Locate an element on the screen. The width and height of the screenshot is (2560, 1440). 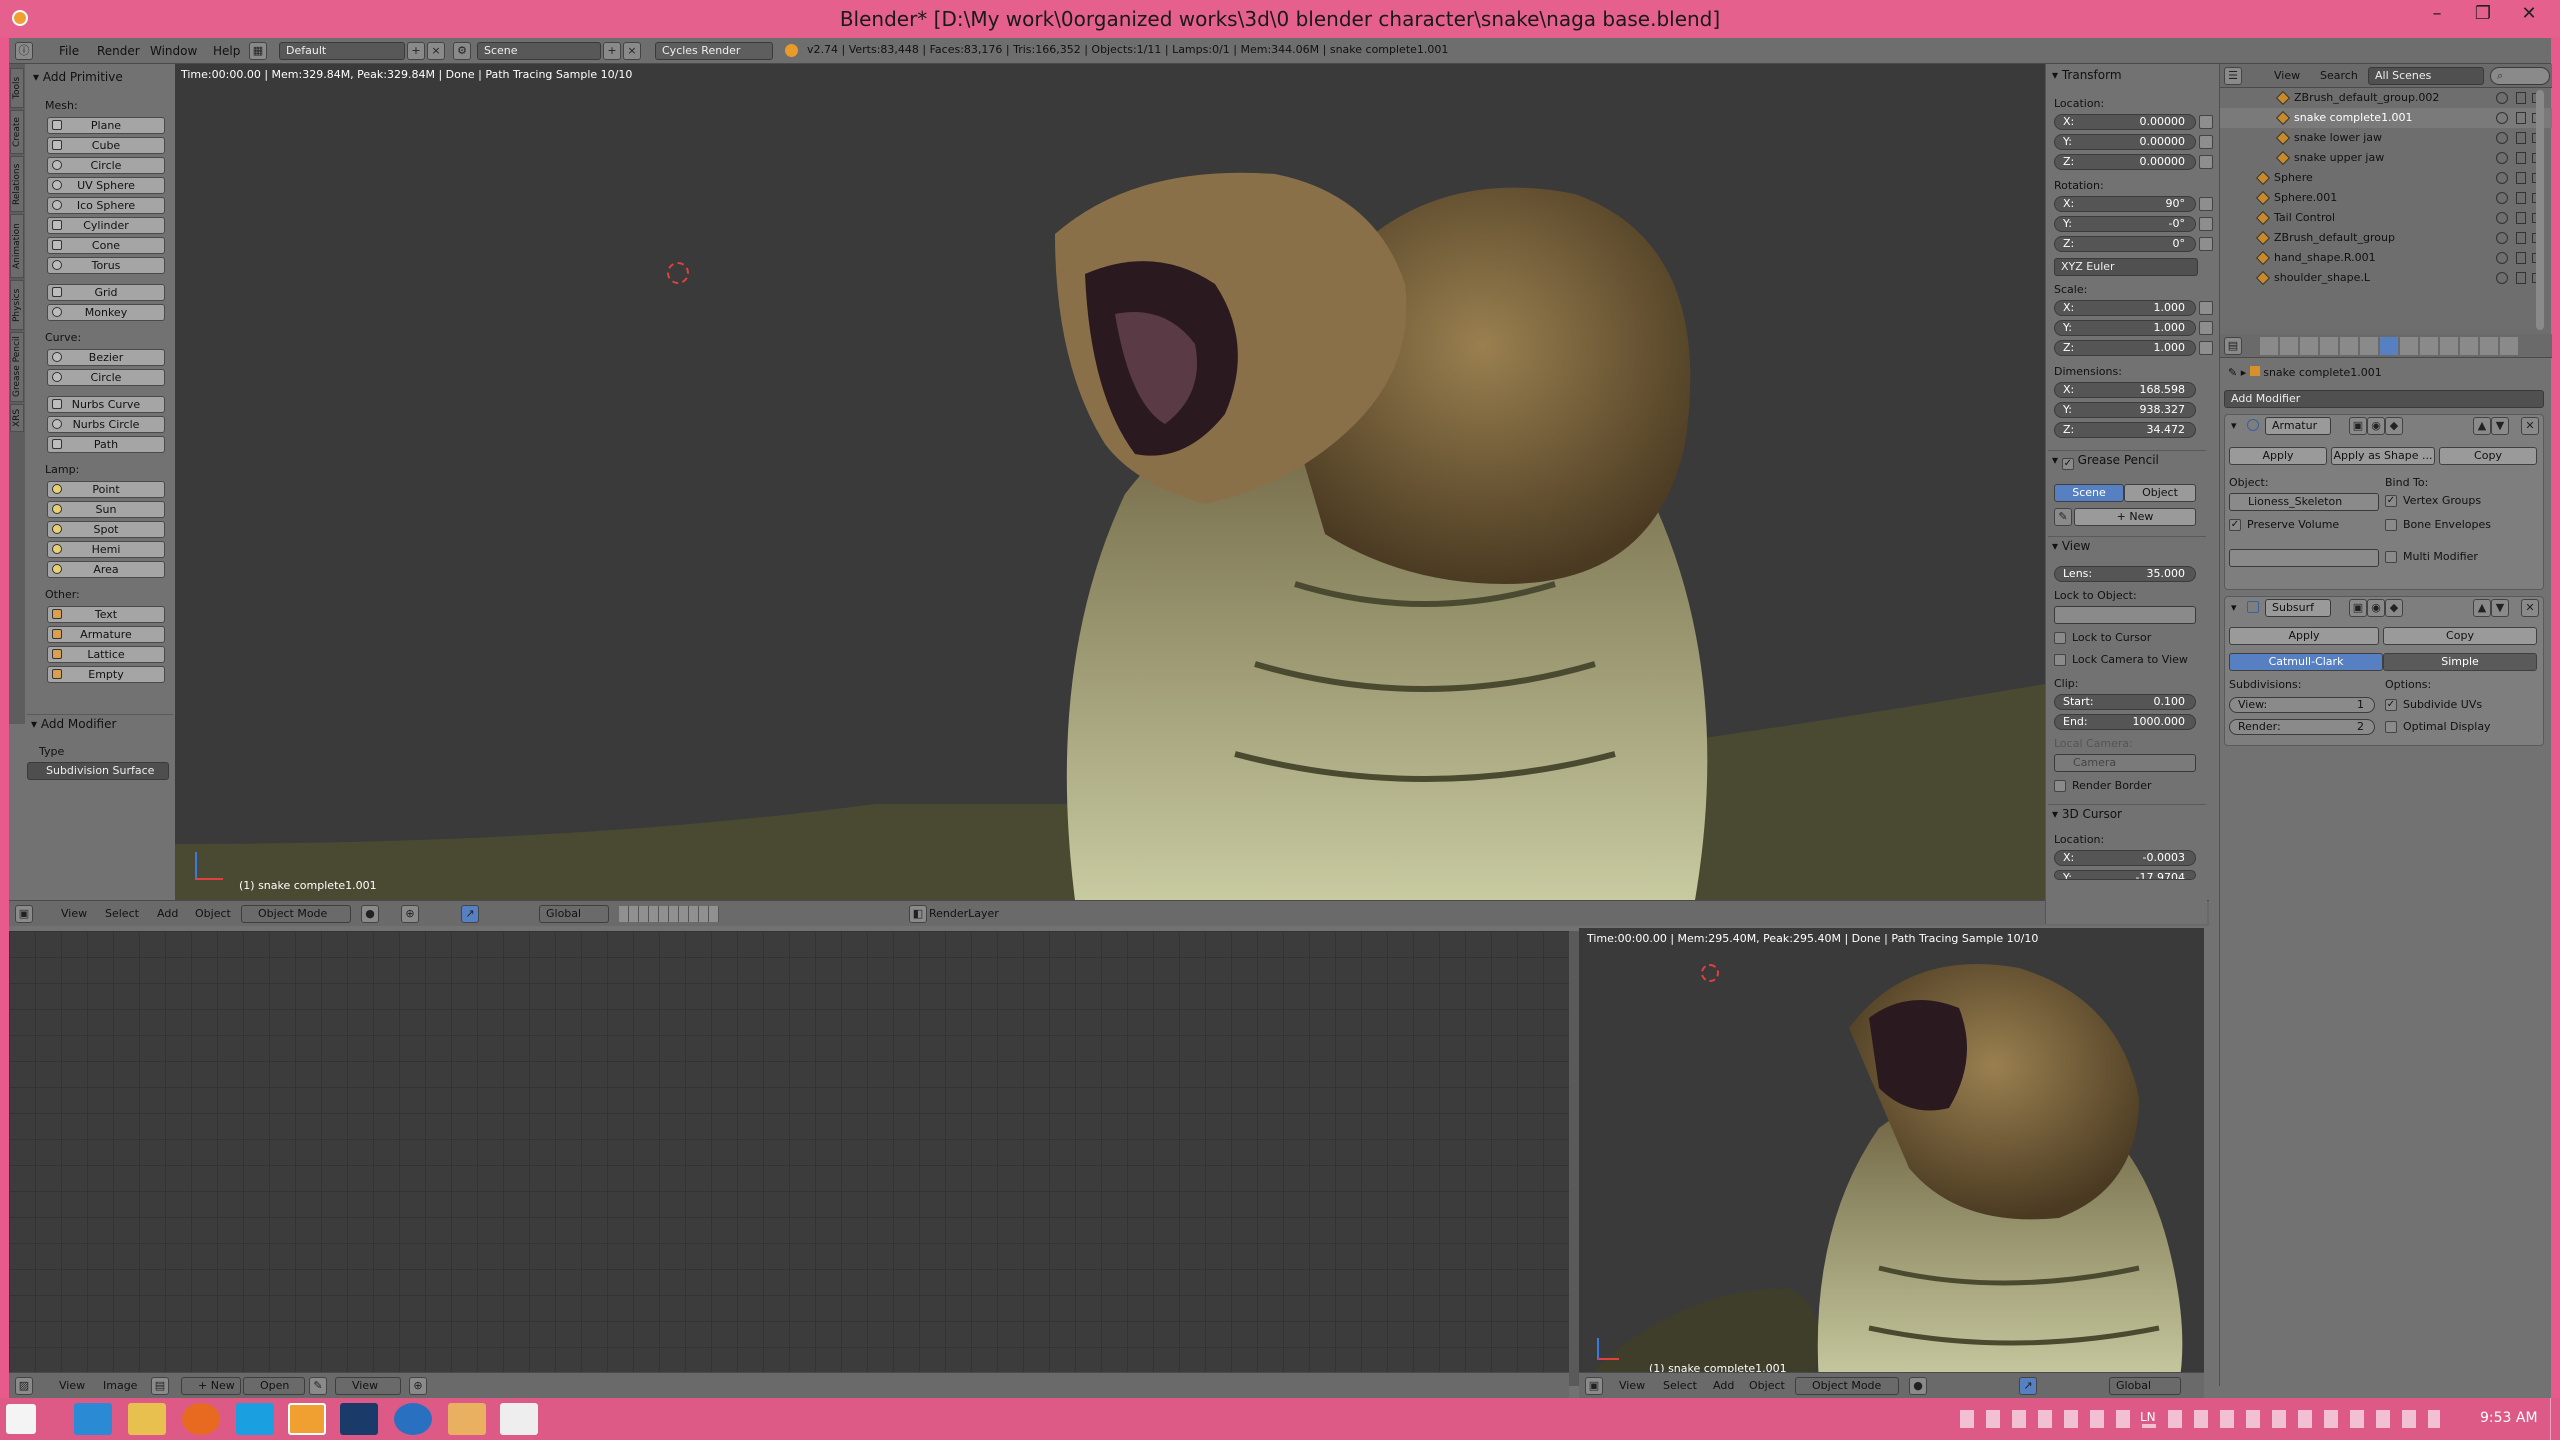
collapse-arrow-icon: ▾ is located at coordinates (2234, 607).